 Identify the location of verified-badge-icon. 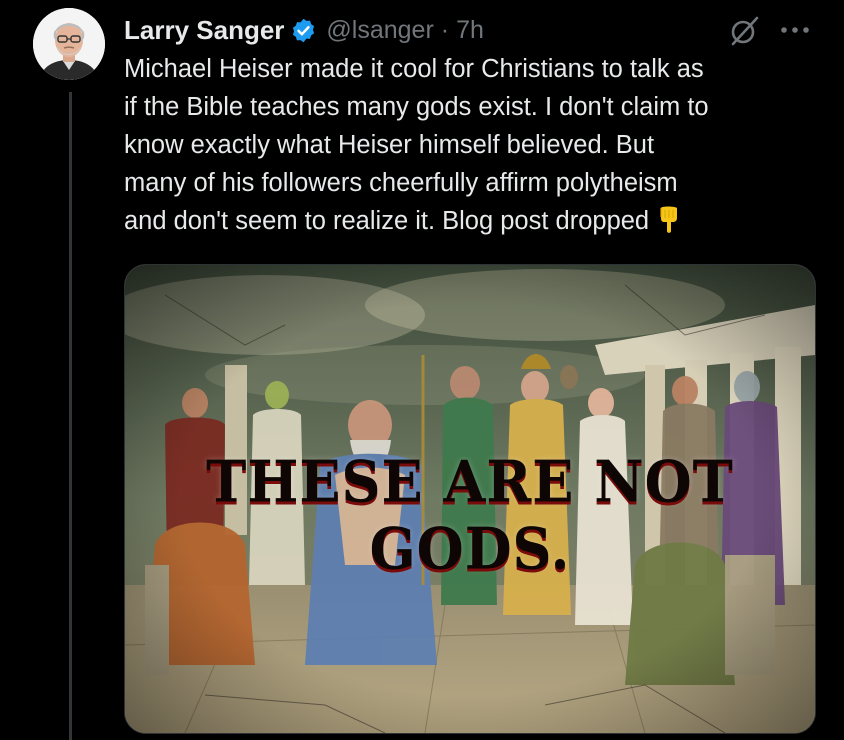
(303, 30).